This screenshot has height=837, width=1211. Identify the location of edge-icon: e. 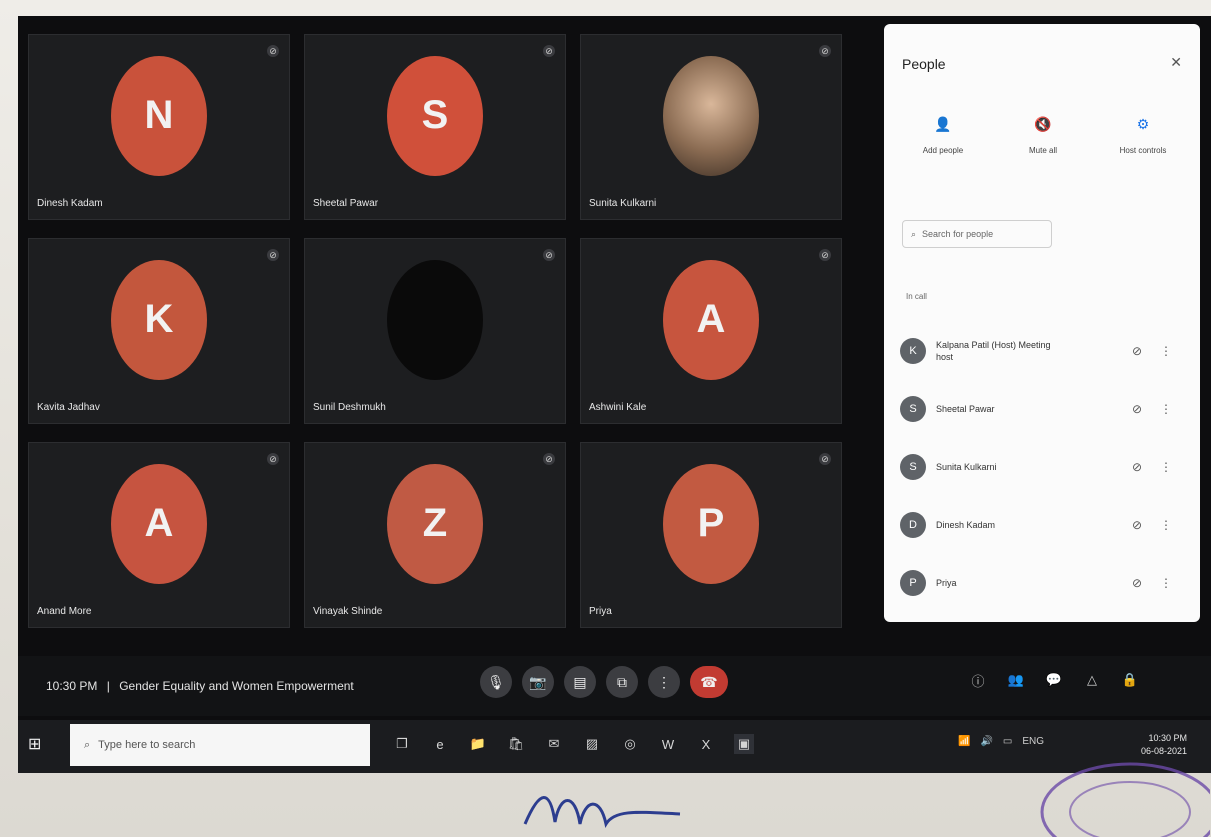
(440, 744).